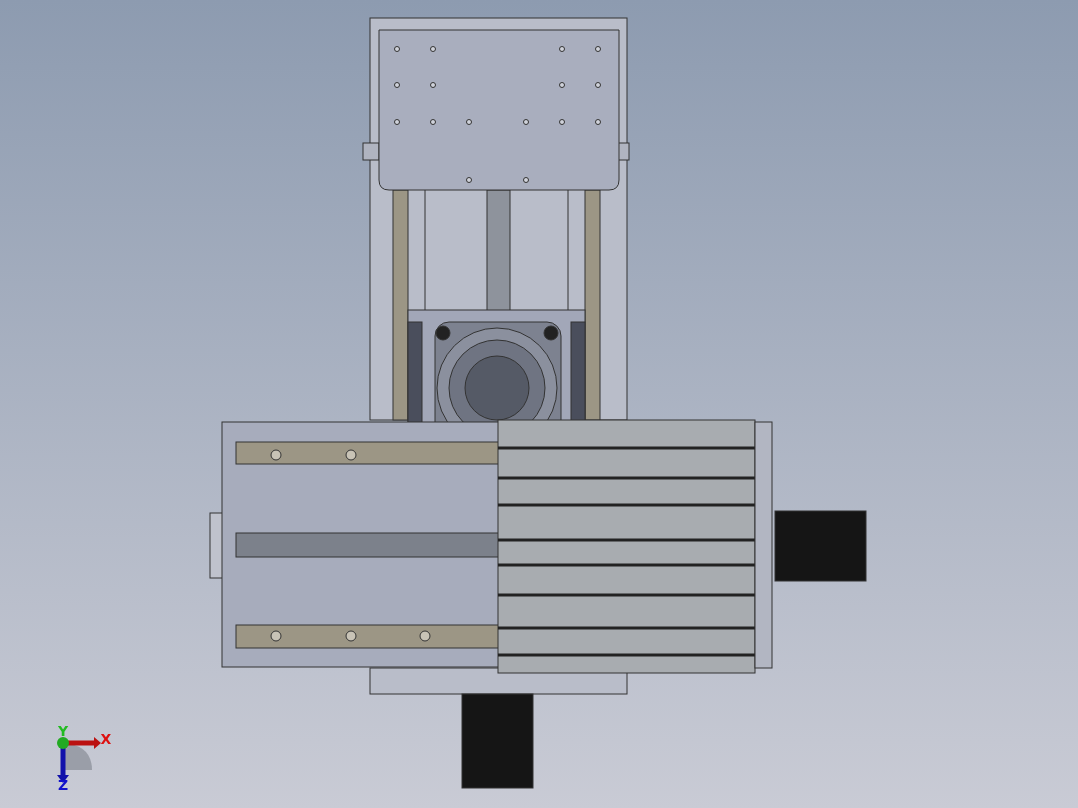 The height and width of the screenshot is (808, 1078). I want to click on axis-label: X, so click(106, 739).